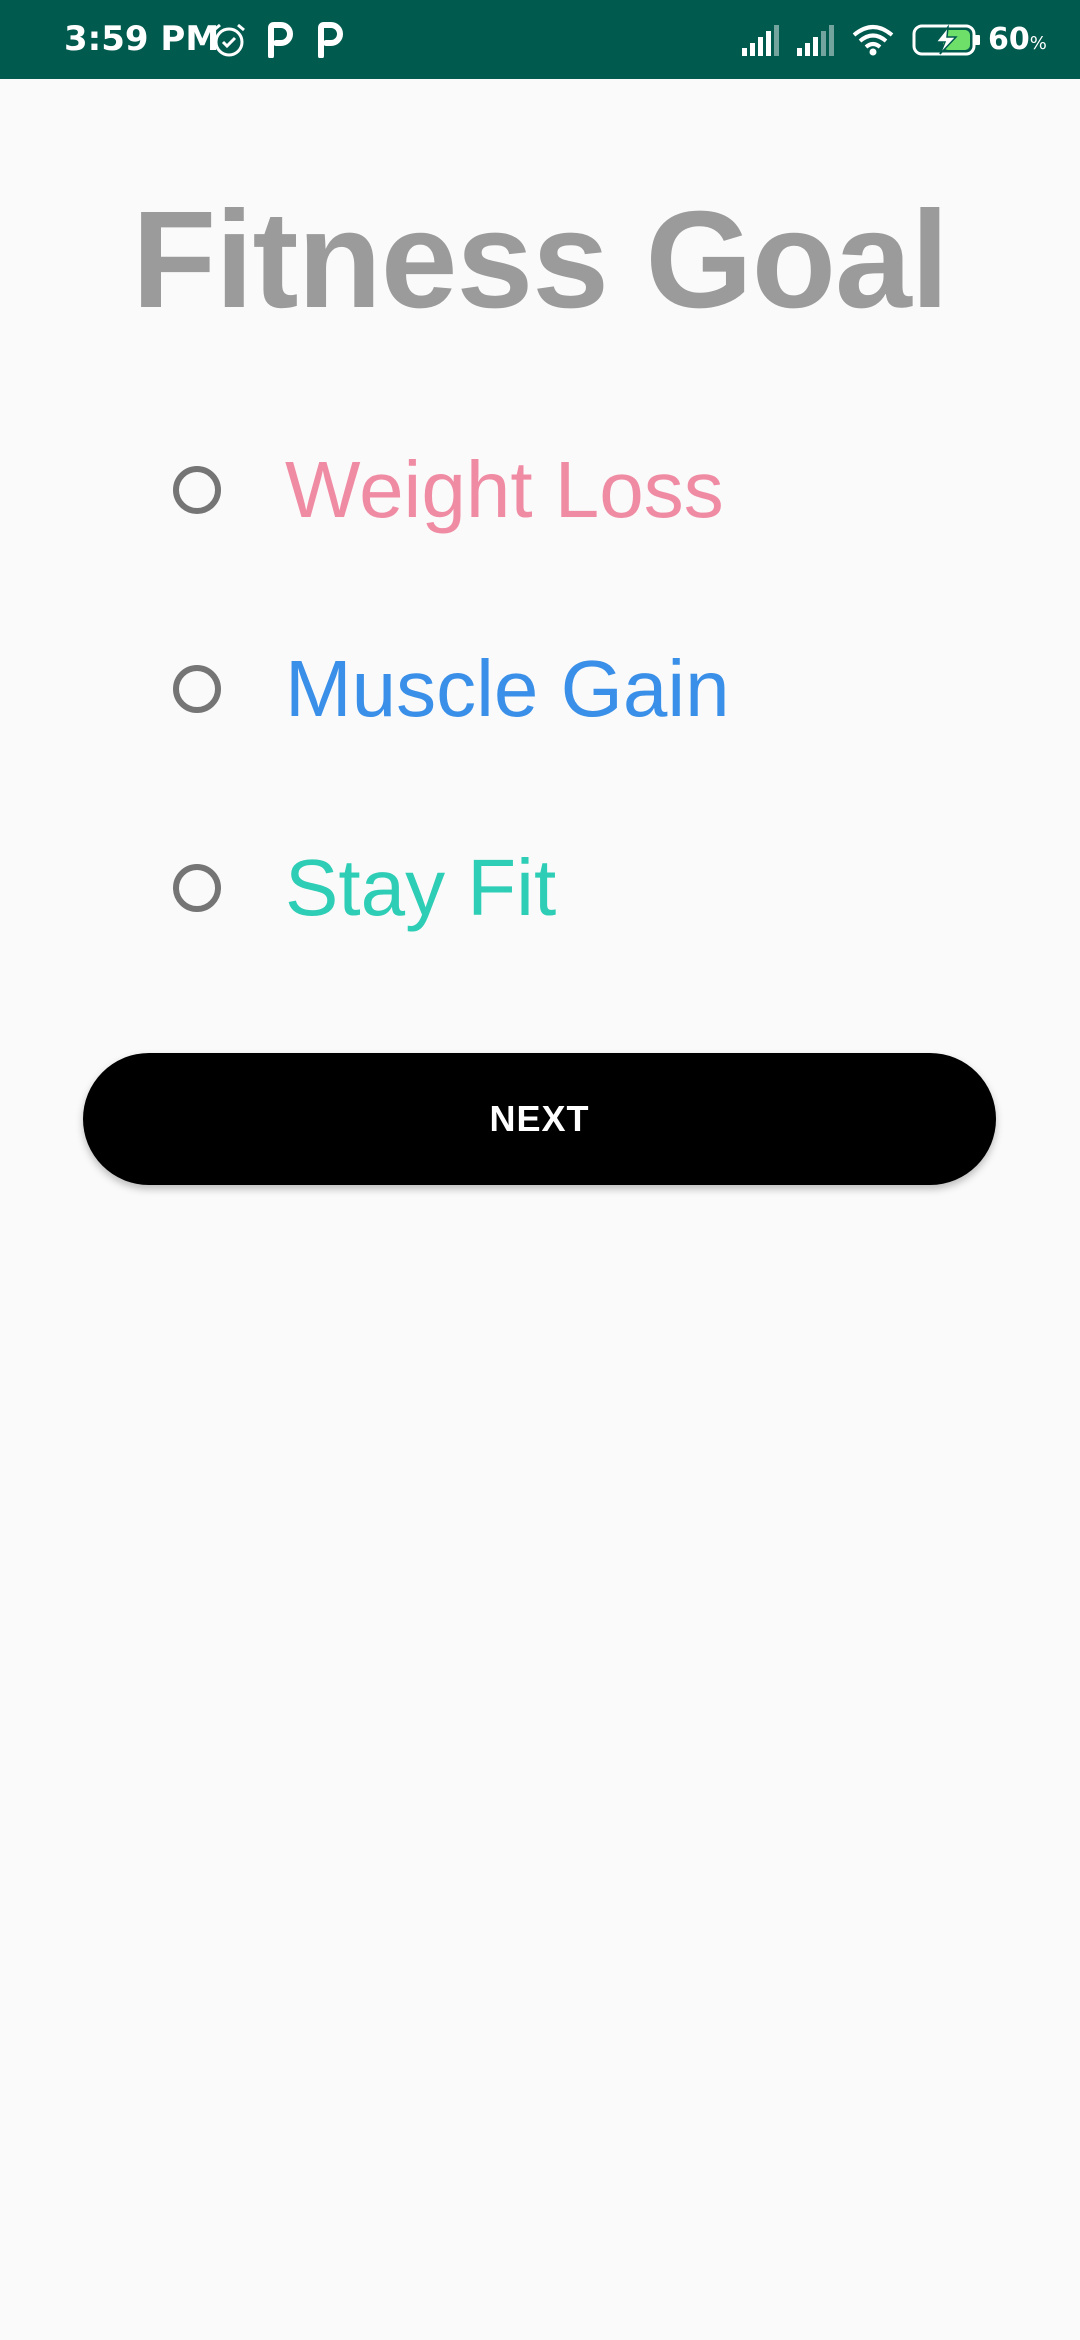 This screenshot has height=2340, width=1080. I want to click on battery-percent: 60%, so click(1017, 39).